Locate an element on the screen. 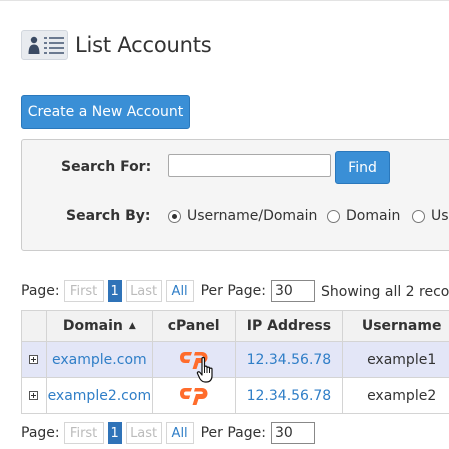 Image resolution: width=449 pixels, height=449 pixels. page-title: List Accounts is located at coordinates (143, 45).